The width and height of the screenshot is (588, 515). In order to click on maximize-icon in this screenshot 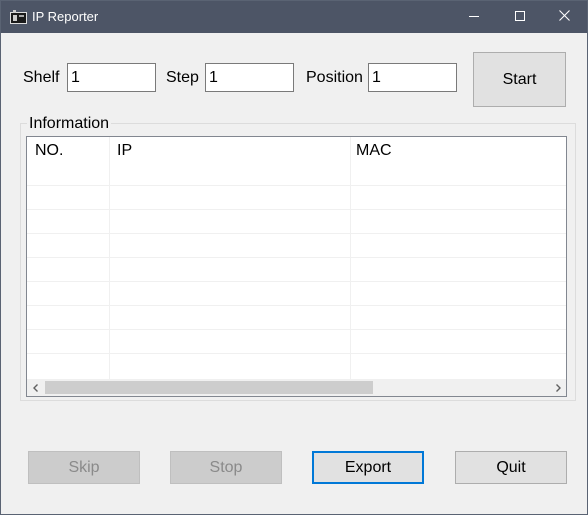, I will do `click(520, 17)`.